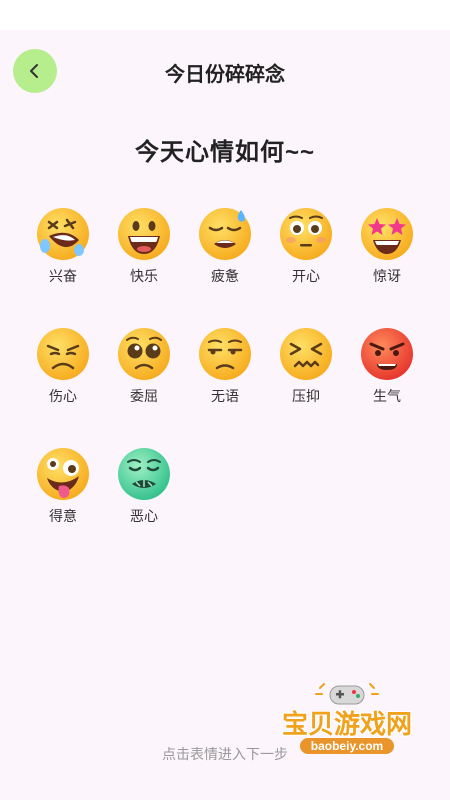 The height and width of the screenshot is (800, 450). Describe the element at coordinates (387, 396) in the screenshot. I see `emotion-label: 生气` at that location.